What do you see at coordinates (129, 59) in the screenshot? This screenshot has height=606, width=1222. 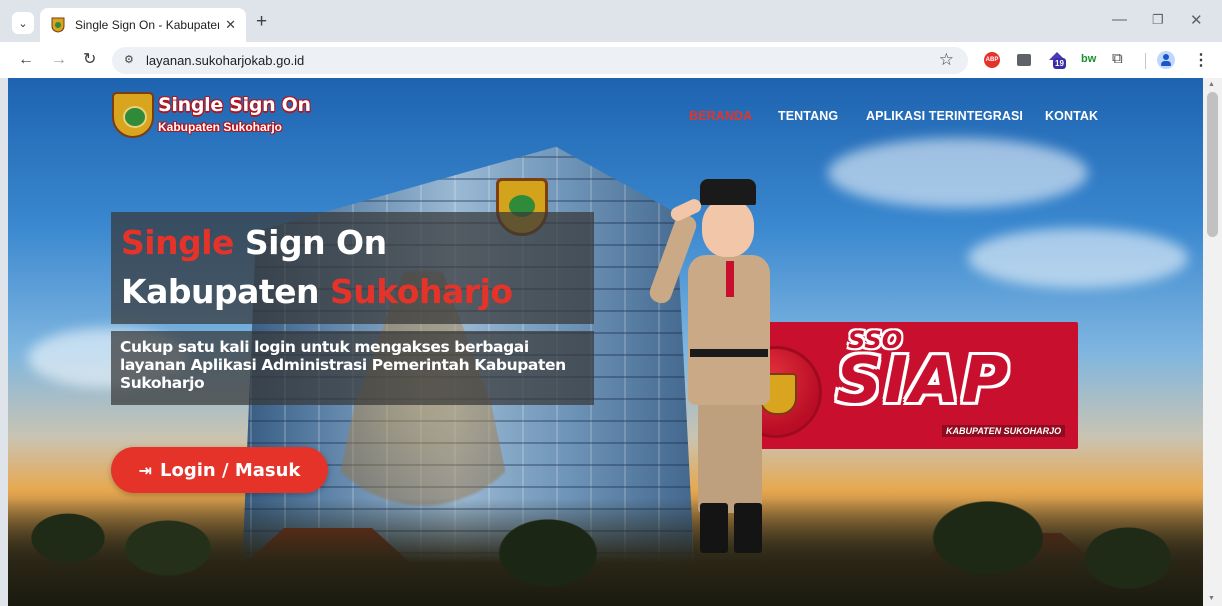 I see `site-info-icon: ⚙` at bounding box center [129, 59].